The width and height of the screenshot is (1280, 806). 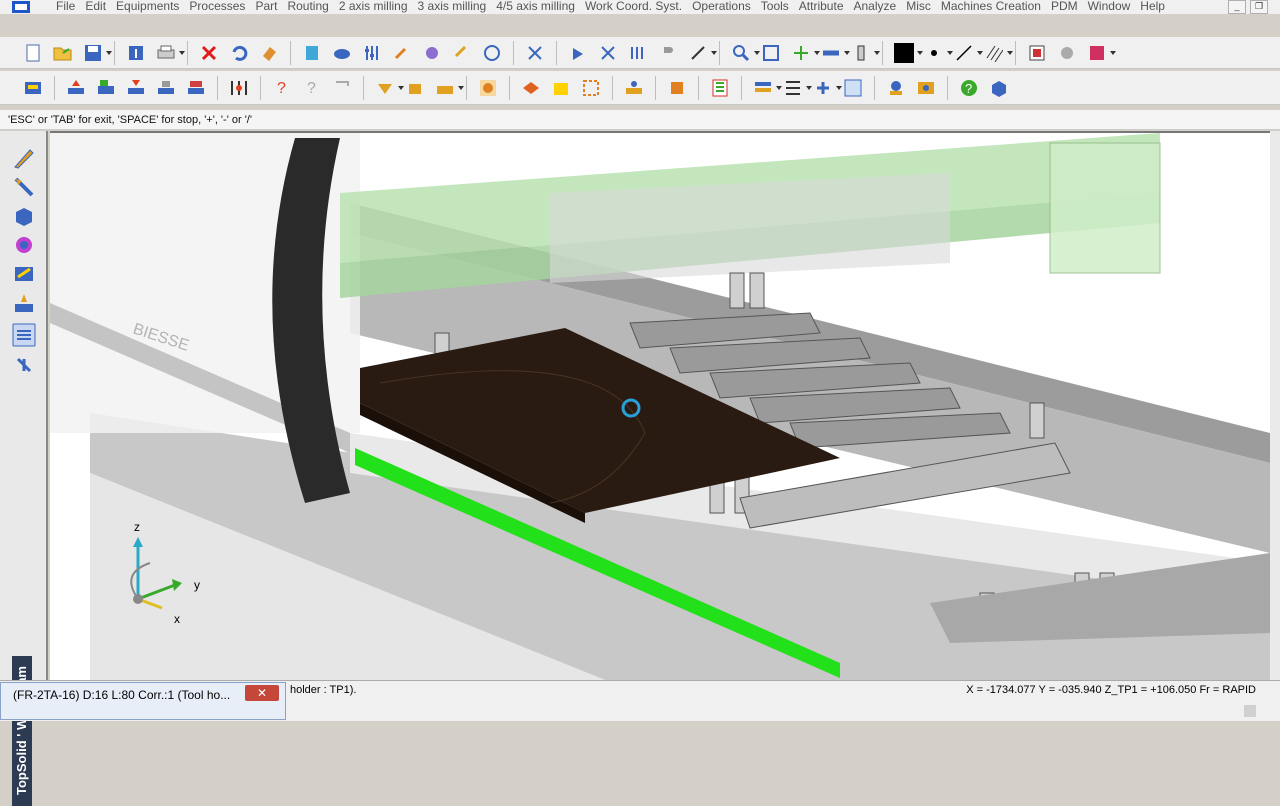 What do you see at coordinates (591, 88) in the screenshot?
I see `screen-icon` at bounding box center [591, 88].